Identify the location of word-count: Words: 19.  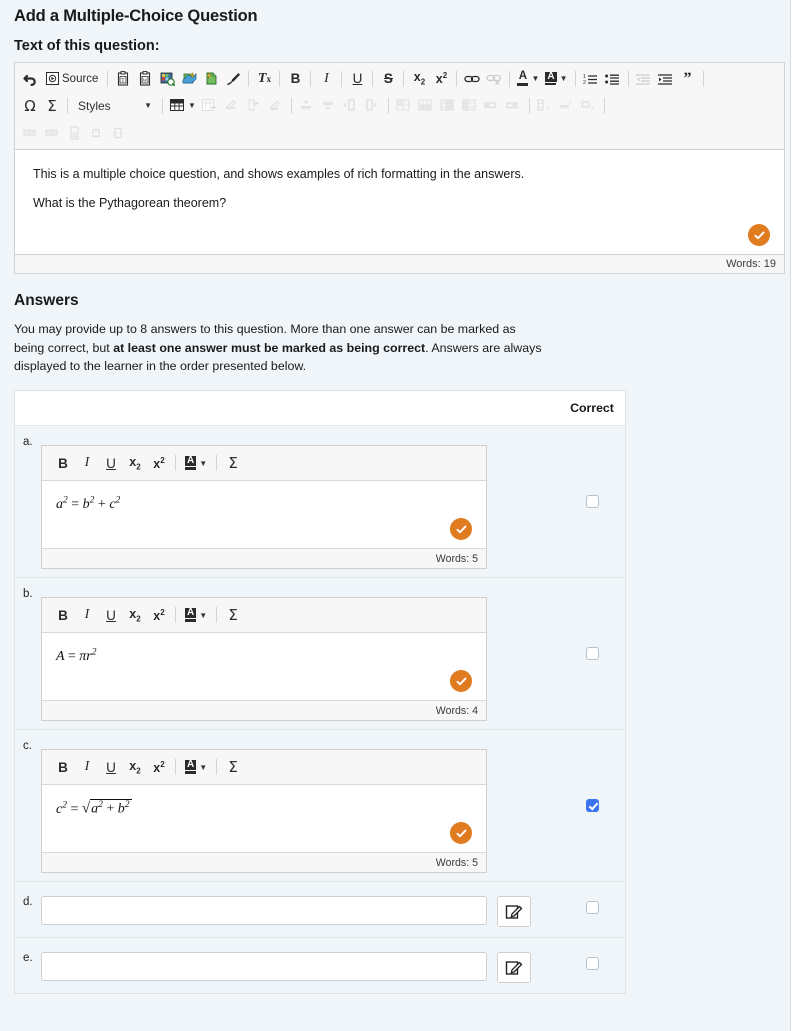
(751, 264).